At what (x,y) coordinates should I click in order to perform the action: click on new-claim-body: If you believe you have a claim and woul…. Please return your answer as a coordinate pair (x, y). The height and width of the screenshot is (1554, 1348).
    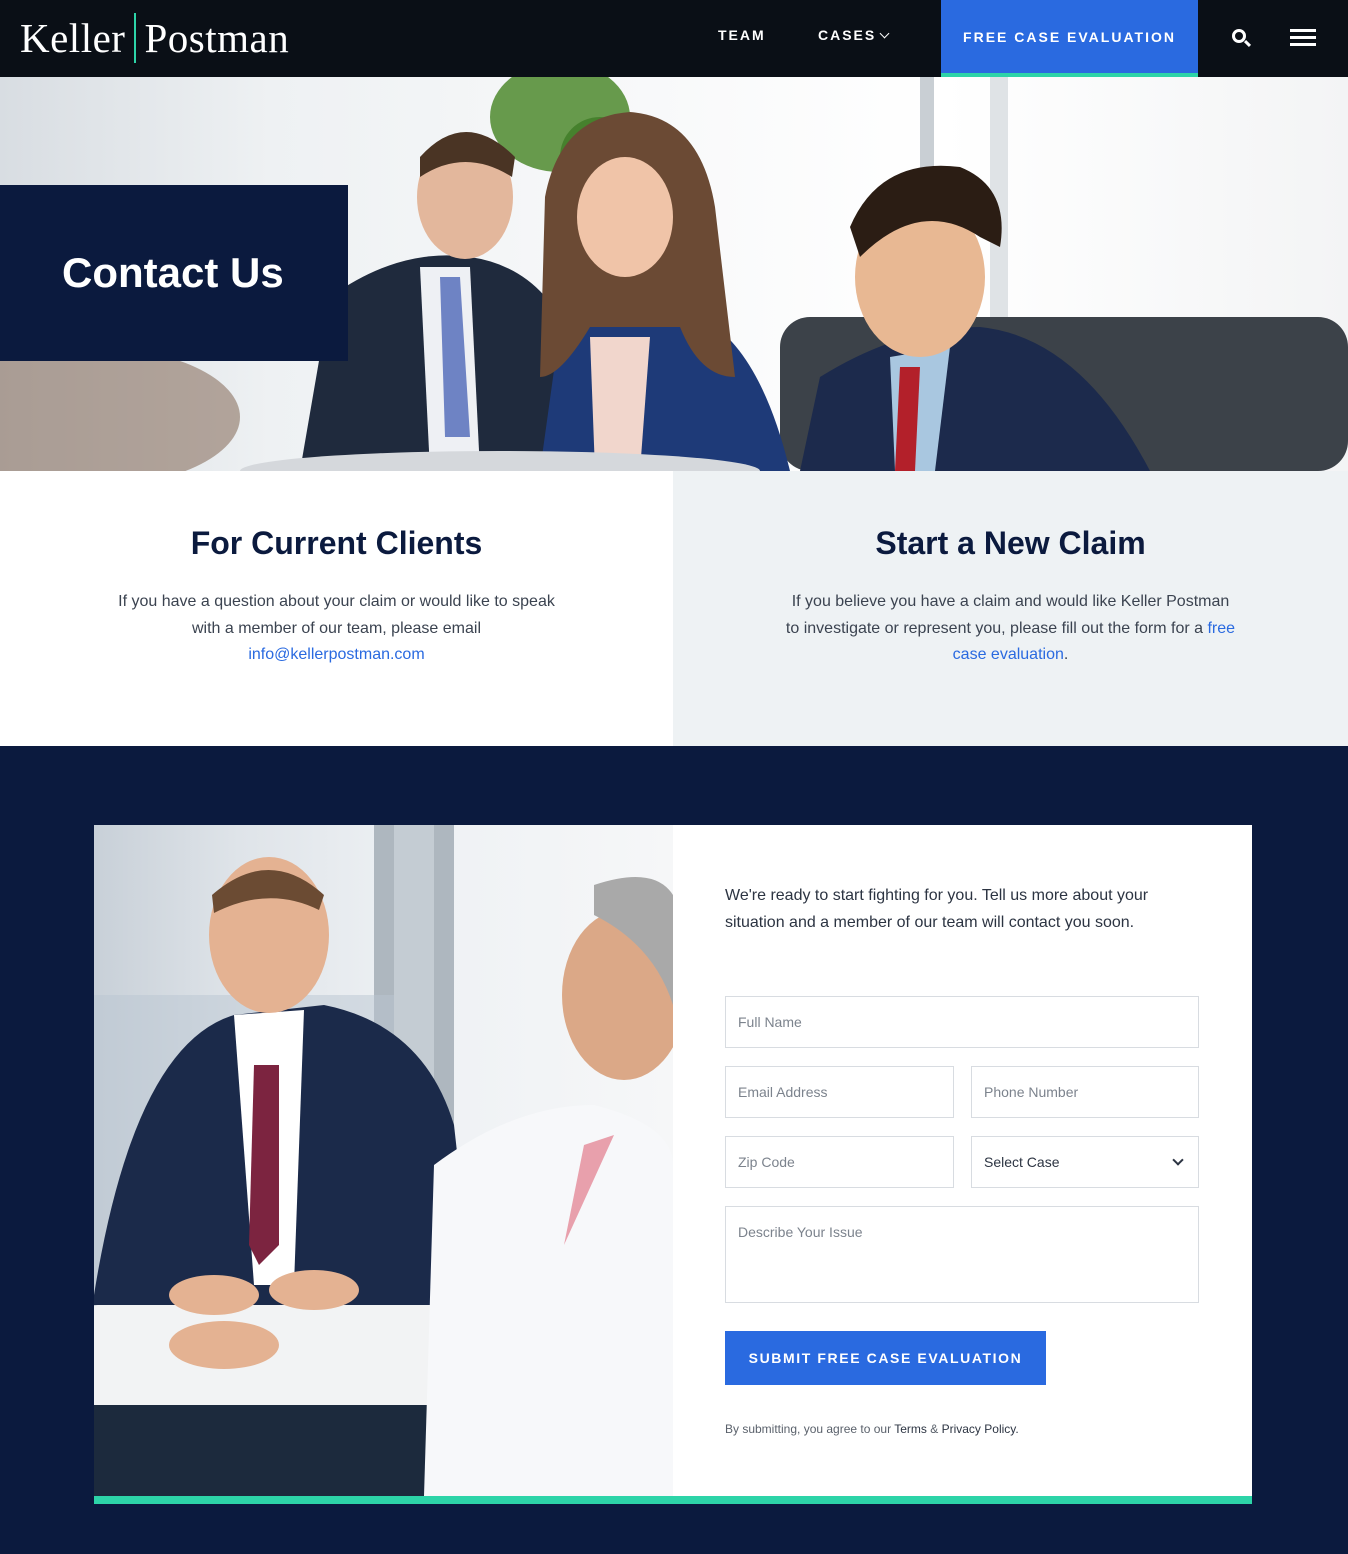
    Looking at the image, I should click on (1007, 615).